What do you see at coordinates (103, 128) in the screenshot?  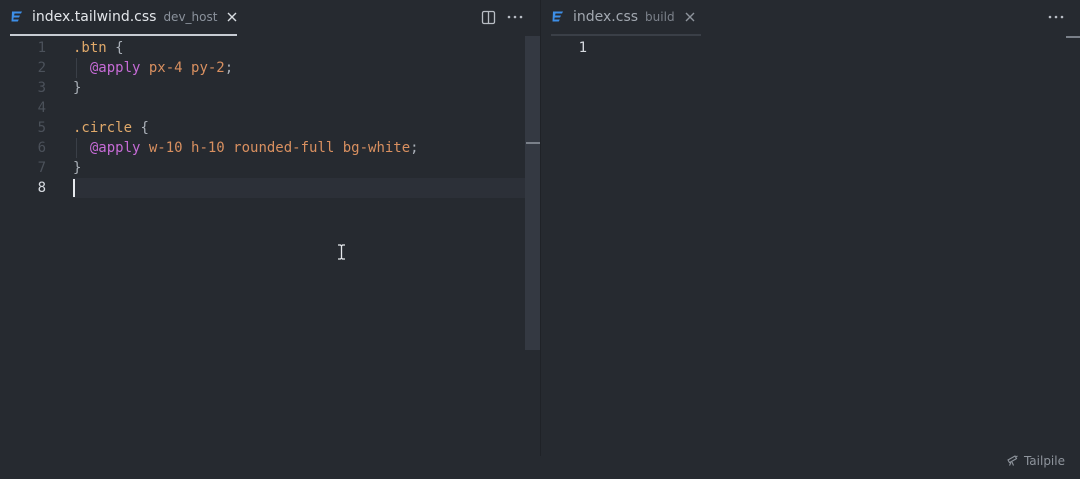 I see `code-token: .circle` at bounding box center [103, 128].